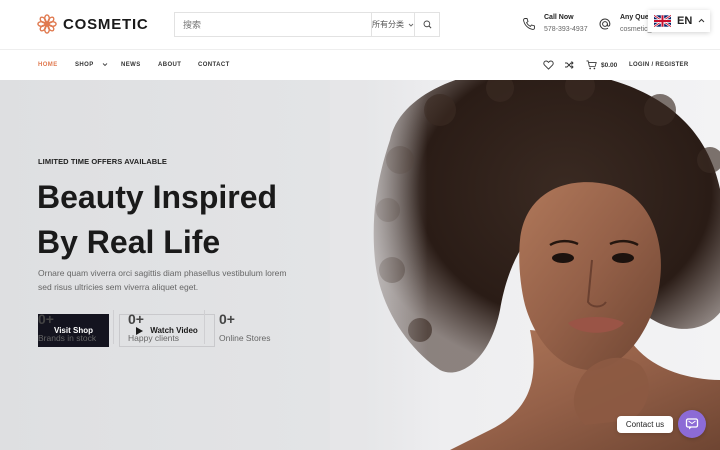  I want to click on chat-icon, so click(692, 424).